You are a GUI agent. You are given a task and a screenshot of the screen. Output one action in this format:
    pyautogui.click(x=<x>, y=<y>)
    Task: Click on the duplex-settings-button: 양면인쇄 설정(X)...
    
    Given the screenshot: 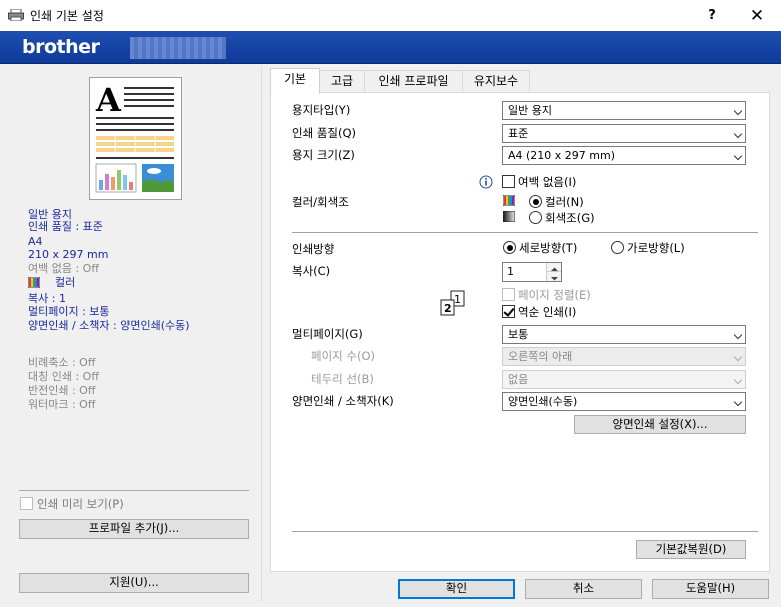 What is the action you would take?
    pyautogui.click(x=660, y=424)
    